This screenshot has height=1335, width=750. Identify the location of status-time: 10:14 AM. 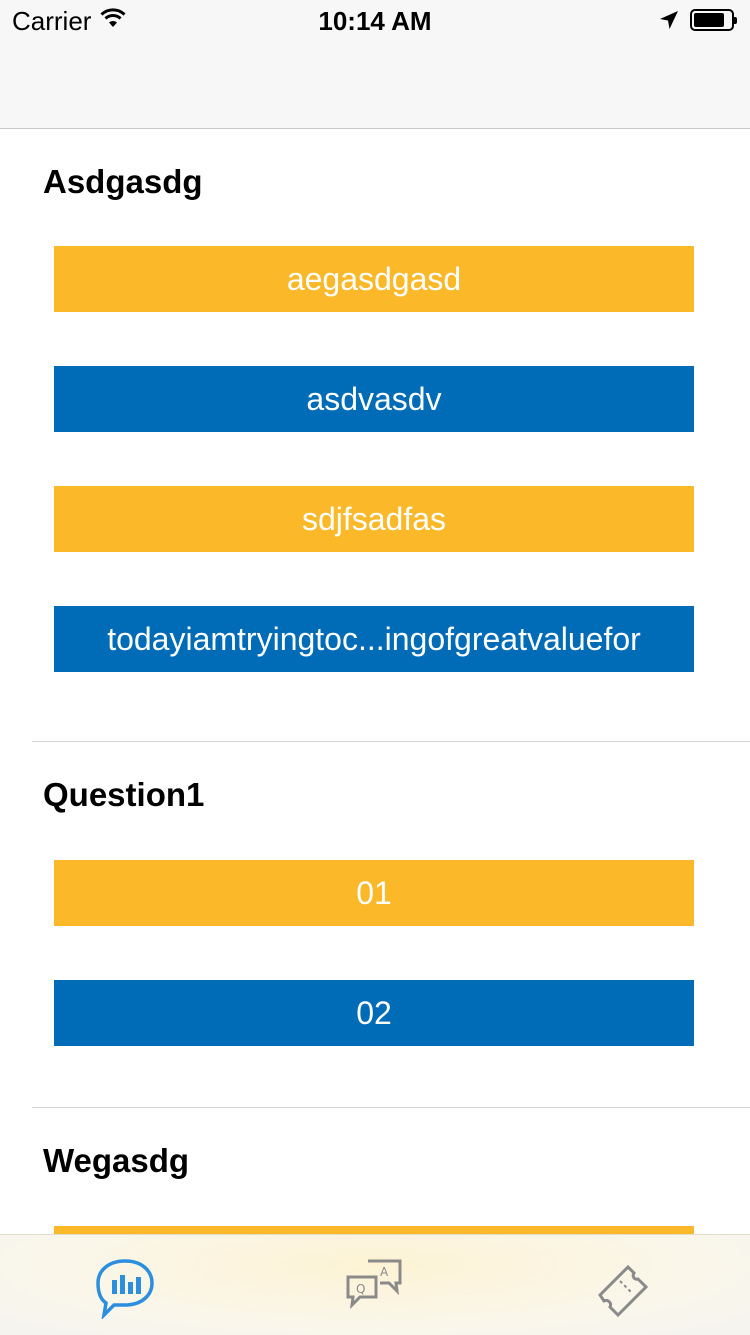
(375, 21).